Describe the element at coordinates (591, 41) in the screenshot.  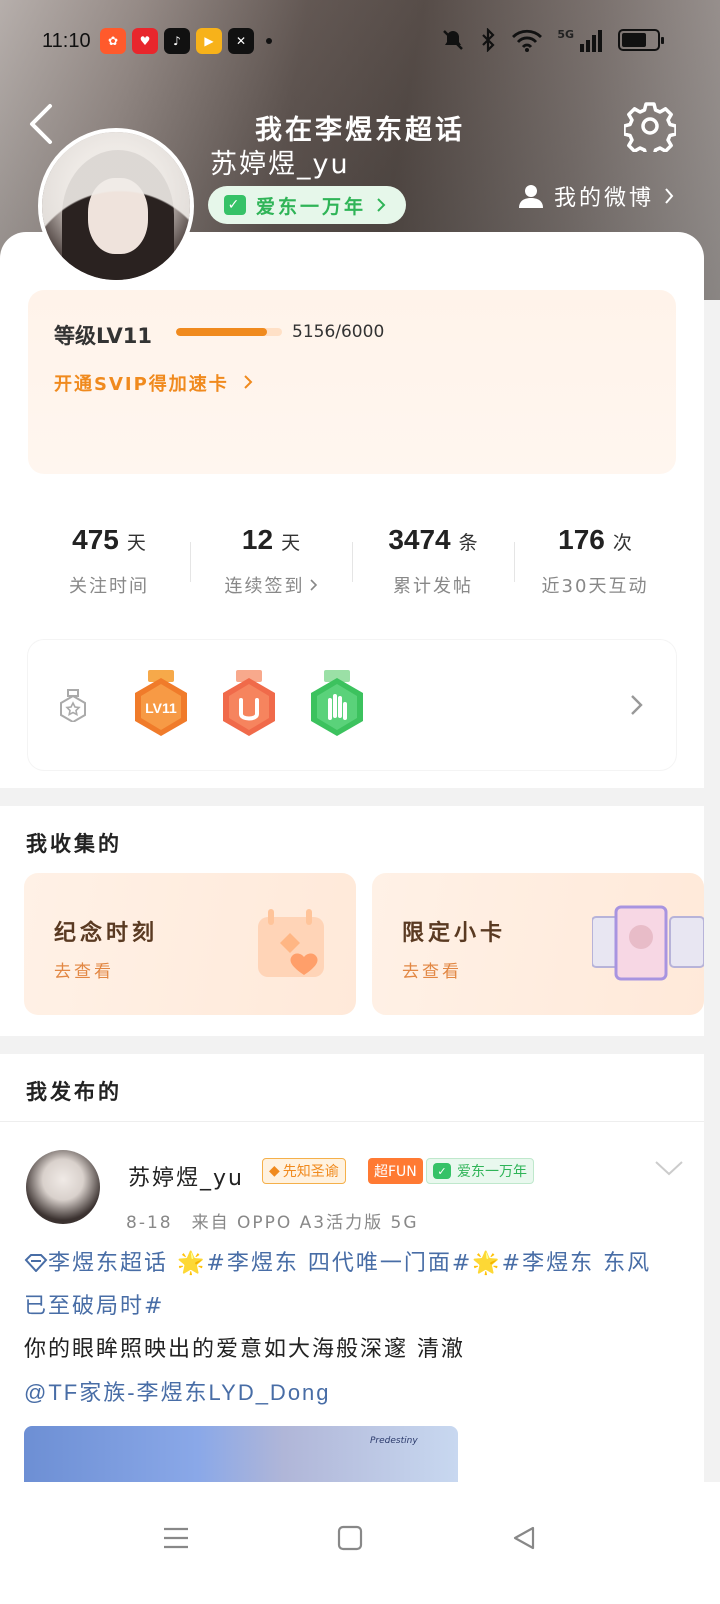
I see `signal-icon` at that location.